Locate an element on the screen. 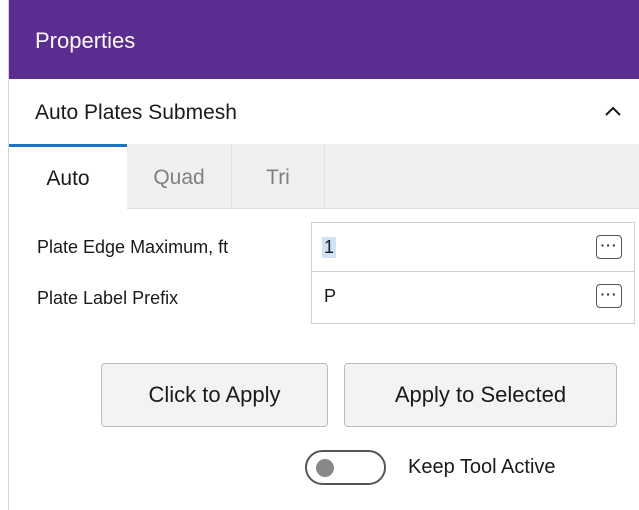  toggle-knob is located at coordinates (325, 468).